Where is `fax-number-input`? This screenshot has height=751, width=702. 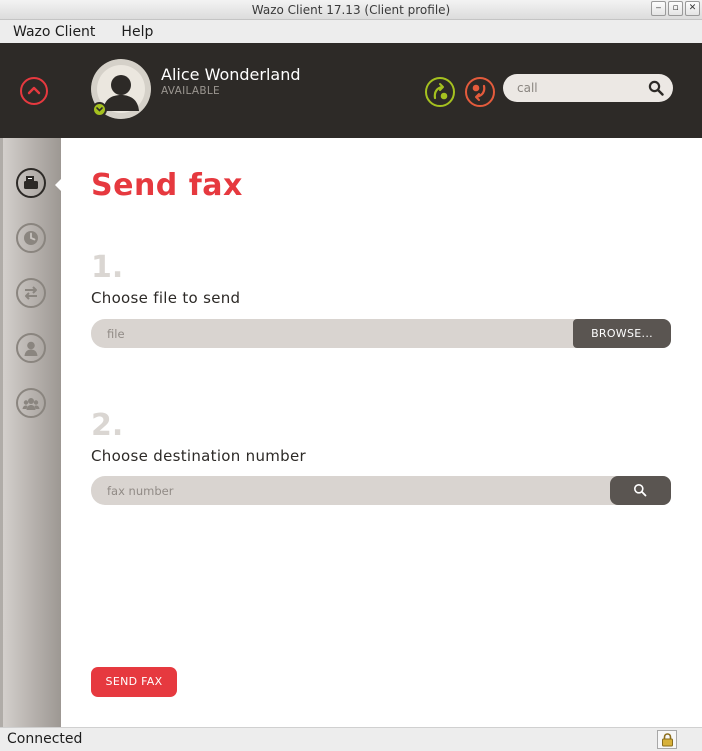 fax-number-input is located at coordinates (317, 491).